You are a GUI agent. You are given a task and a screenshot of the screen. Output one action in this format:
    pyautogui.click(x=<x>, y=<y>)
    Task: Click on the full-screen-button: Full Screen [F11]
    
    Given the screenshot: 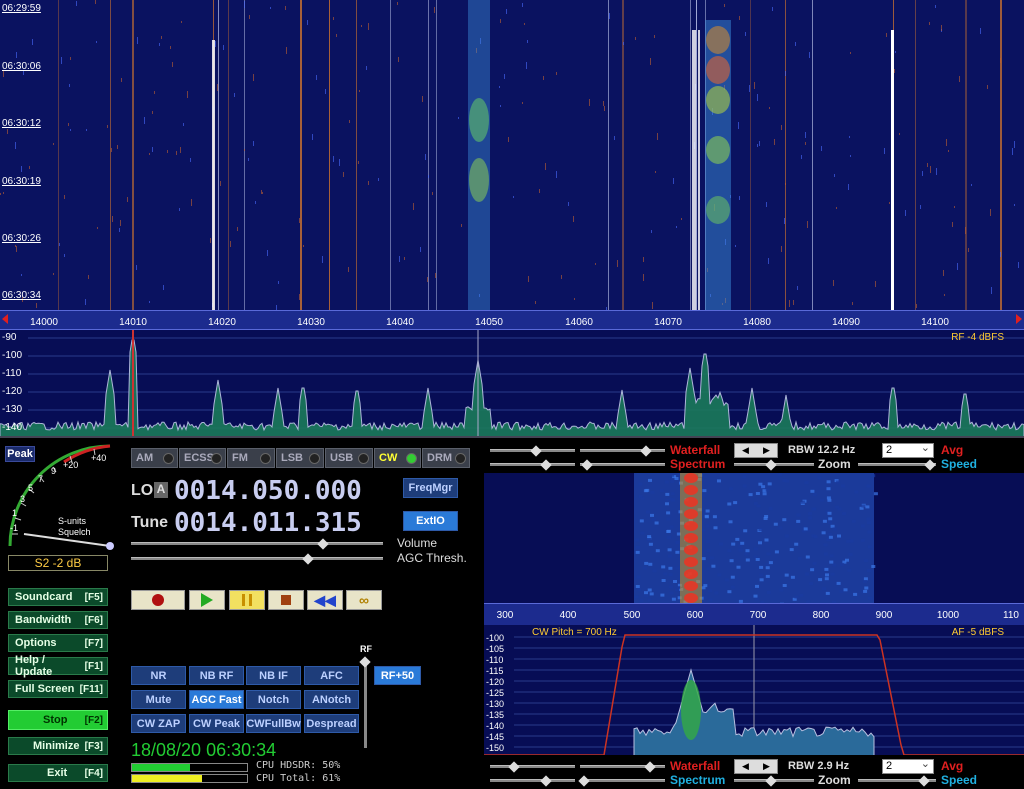 What is the action you would take?
    pyautogui.click(x=58, y=689)
    